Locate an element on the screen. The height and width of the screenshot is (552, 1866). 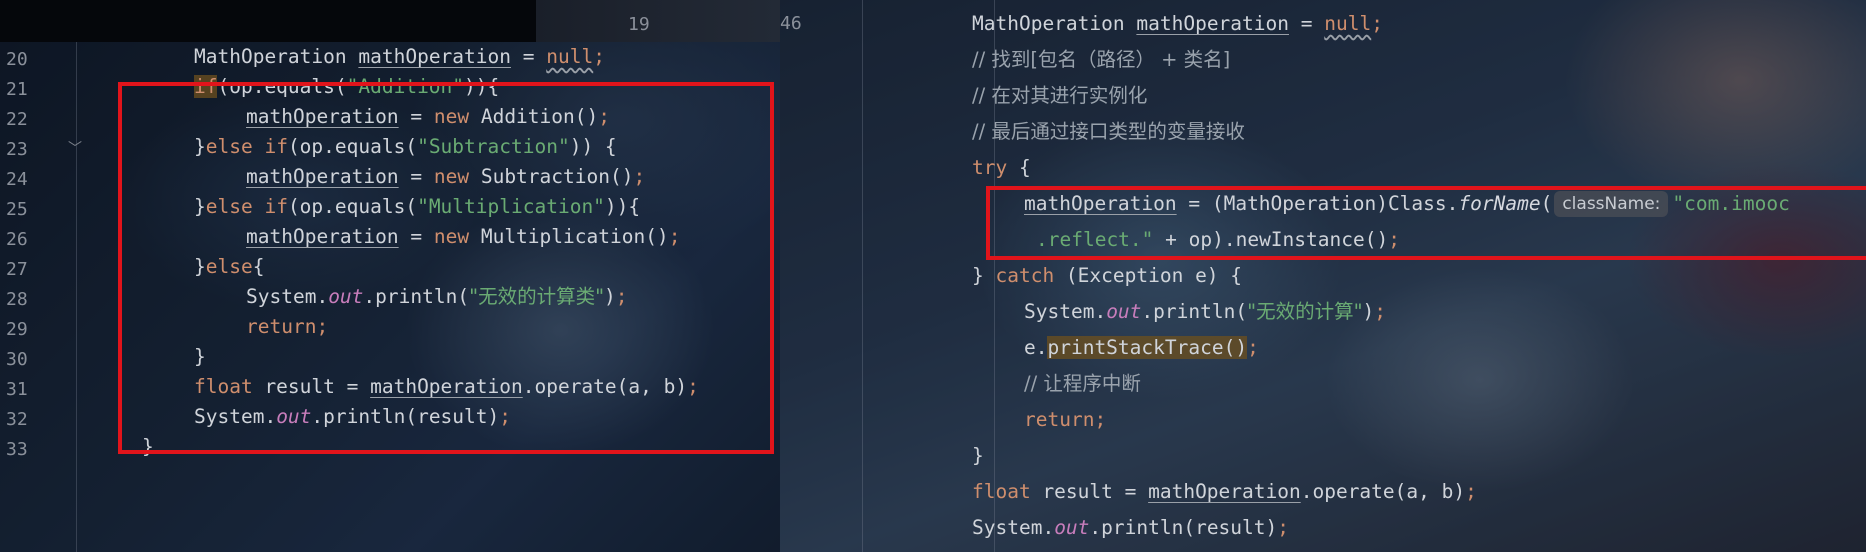
code-line: } catch (Exception e) { is located at coordinates (1107, 276).